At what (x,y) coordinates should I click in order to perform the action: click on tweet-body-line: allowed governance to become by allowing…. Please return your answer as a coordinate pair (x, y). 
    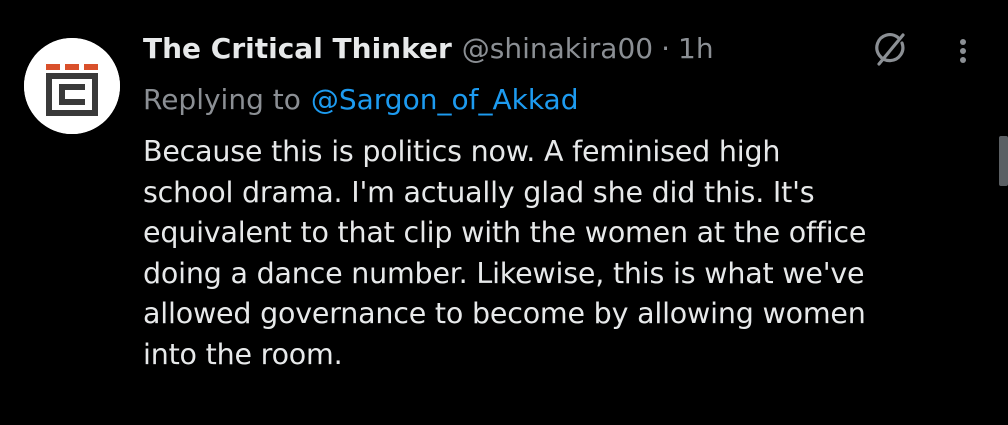
    Looking at the image, I should click on (504, 313).